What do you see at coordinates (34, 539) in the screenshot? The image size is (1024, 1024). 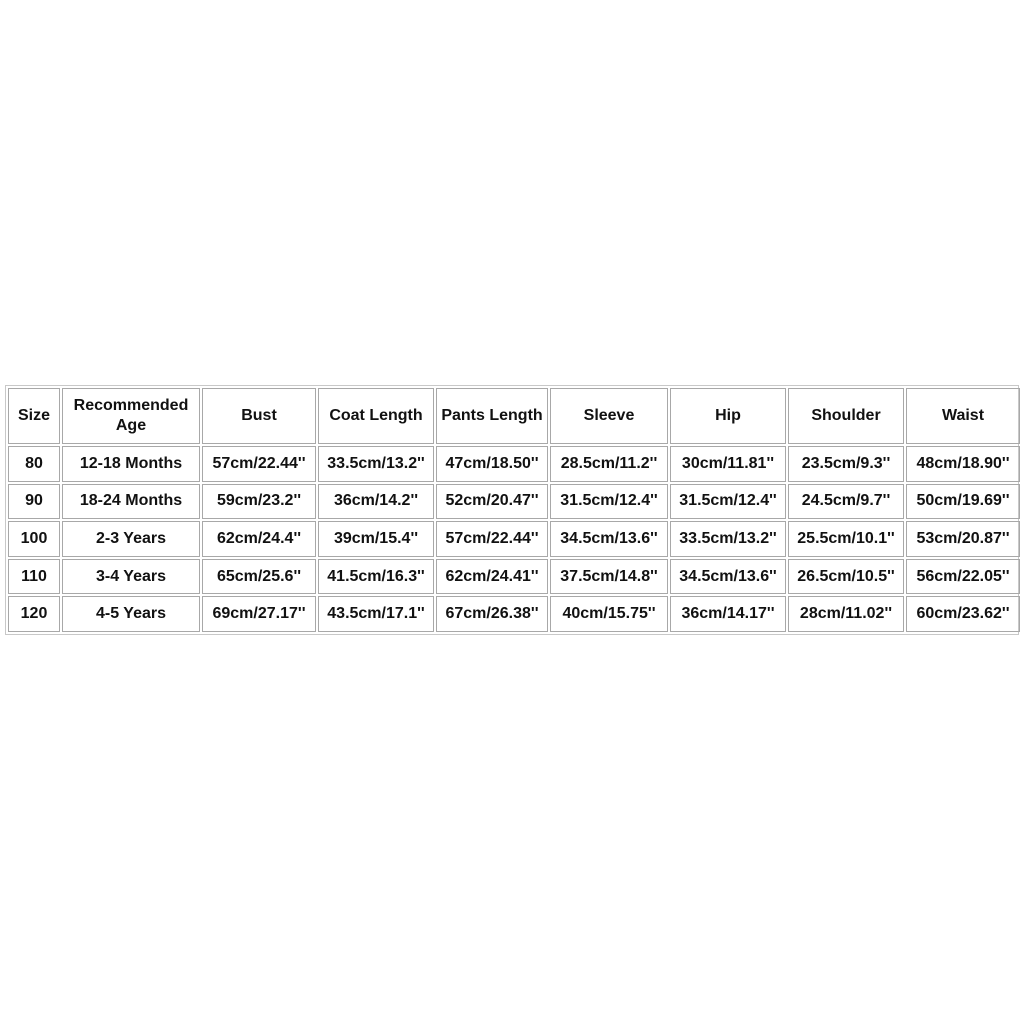 I see `cell-size: 100` at bounding box center [34, 539].